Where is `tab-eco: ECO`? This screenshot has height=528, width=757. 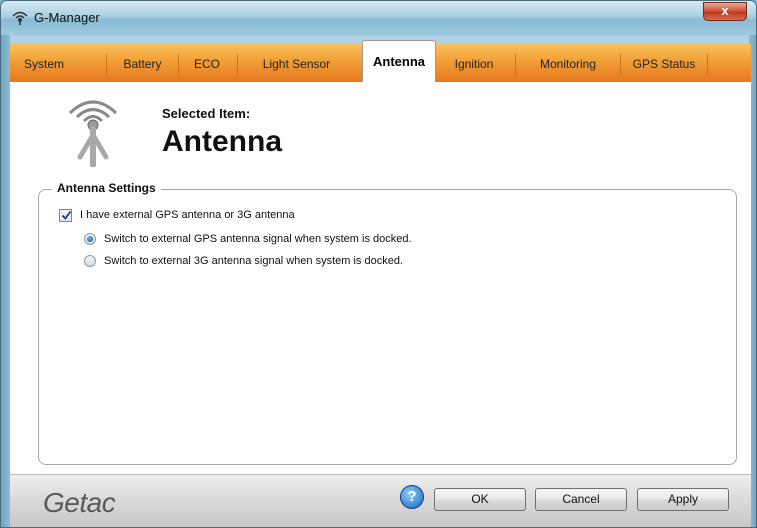
tab-eco: ECO is located at coordinates (207, 63).